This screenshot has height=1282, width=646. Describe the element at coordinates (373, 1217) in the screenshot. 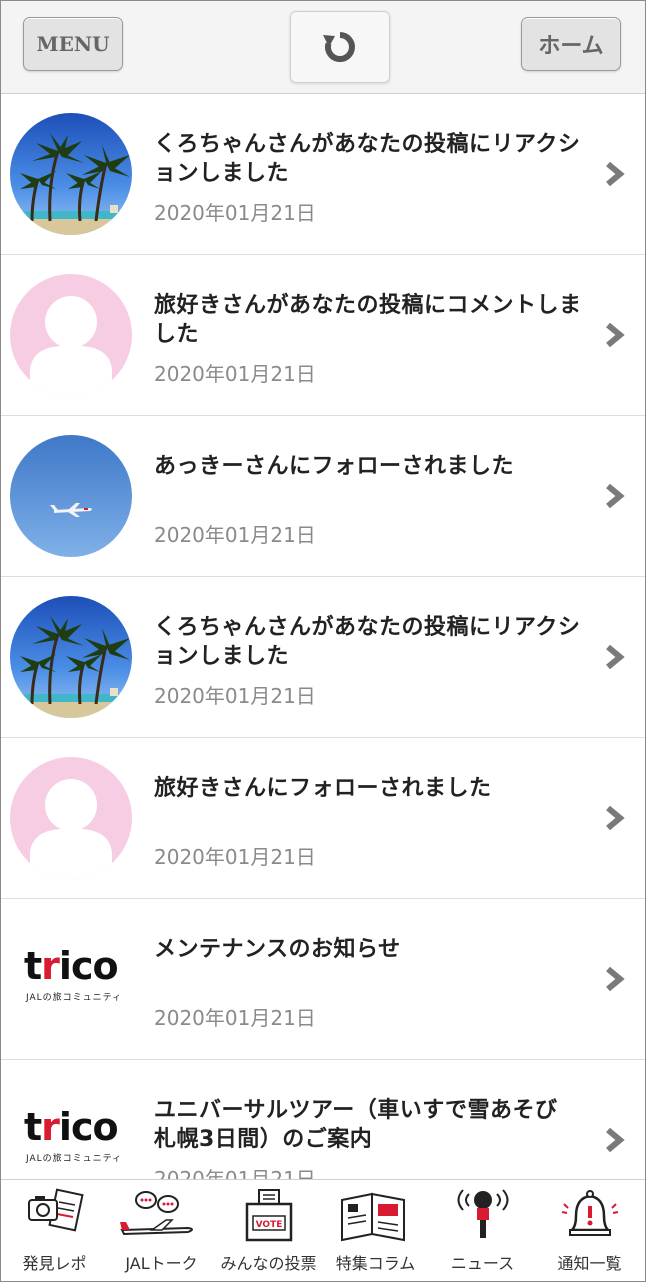

I see `magazine-icon` at that location.